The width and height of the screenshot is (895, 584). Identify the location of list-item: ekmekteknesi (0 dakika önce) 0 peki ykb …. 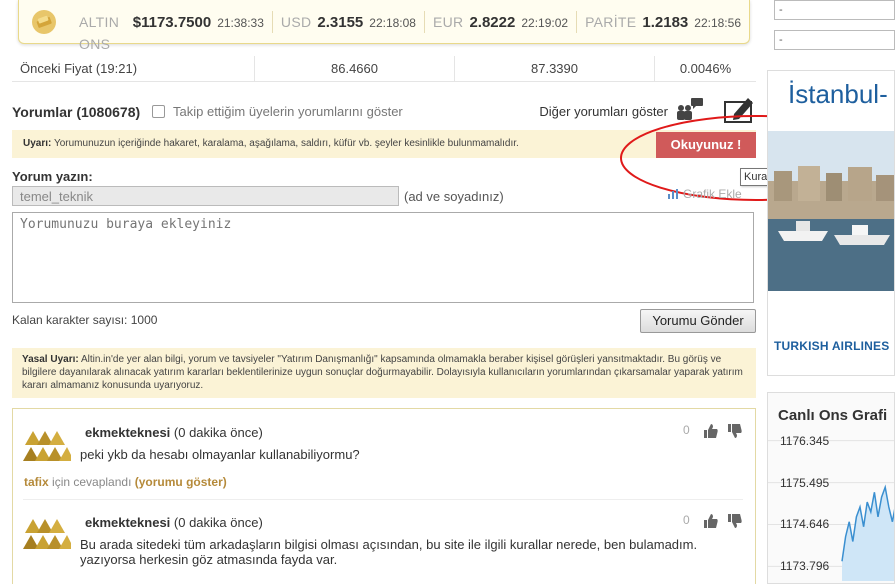
(384, 454).